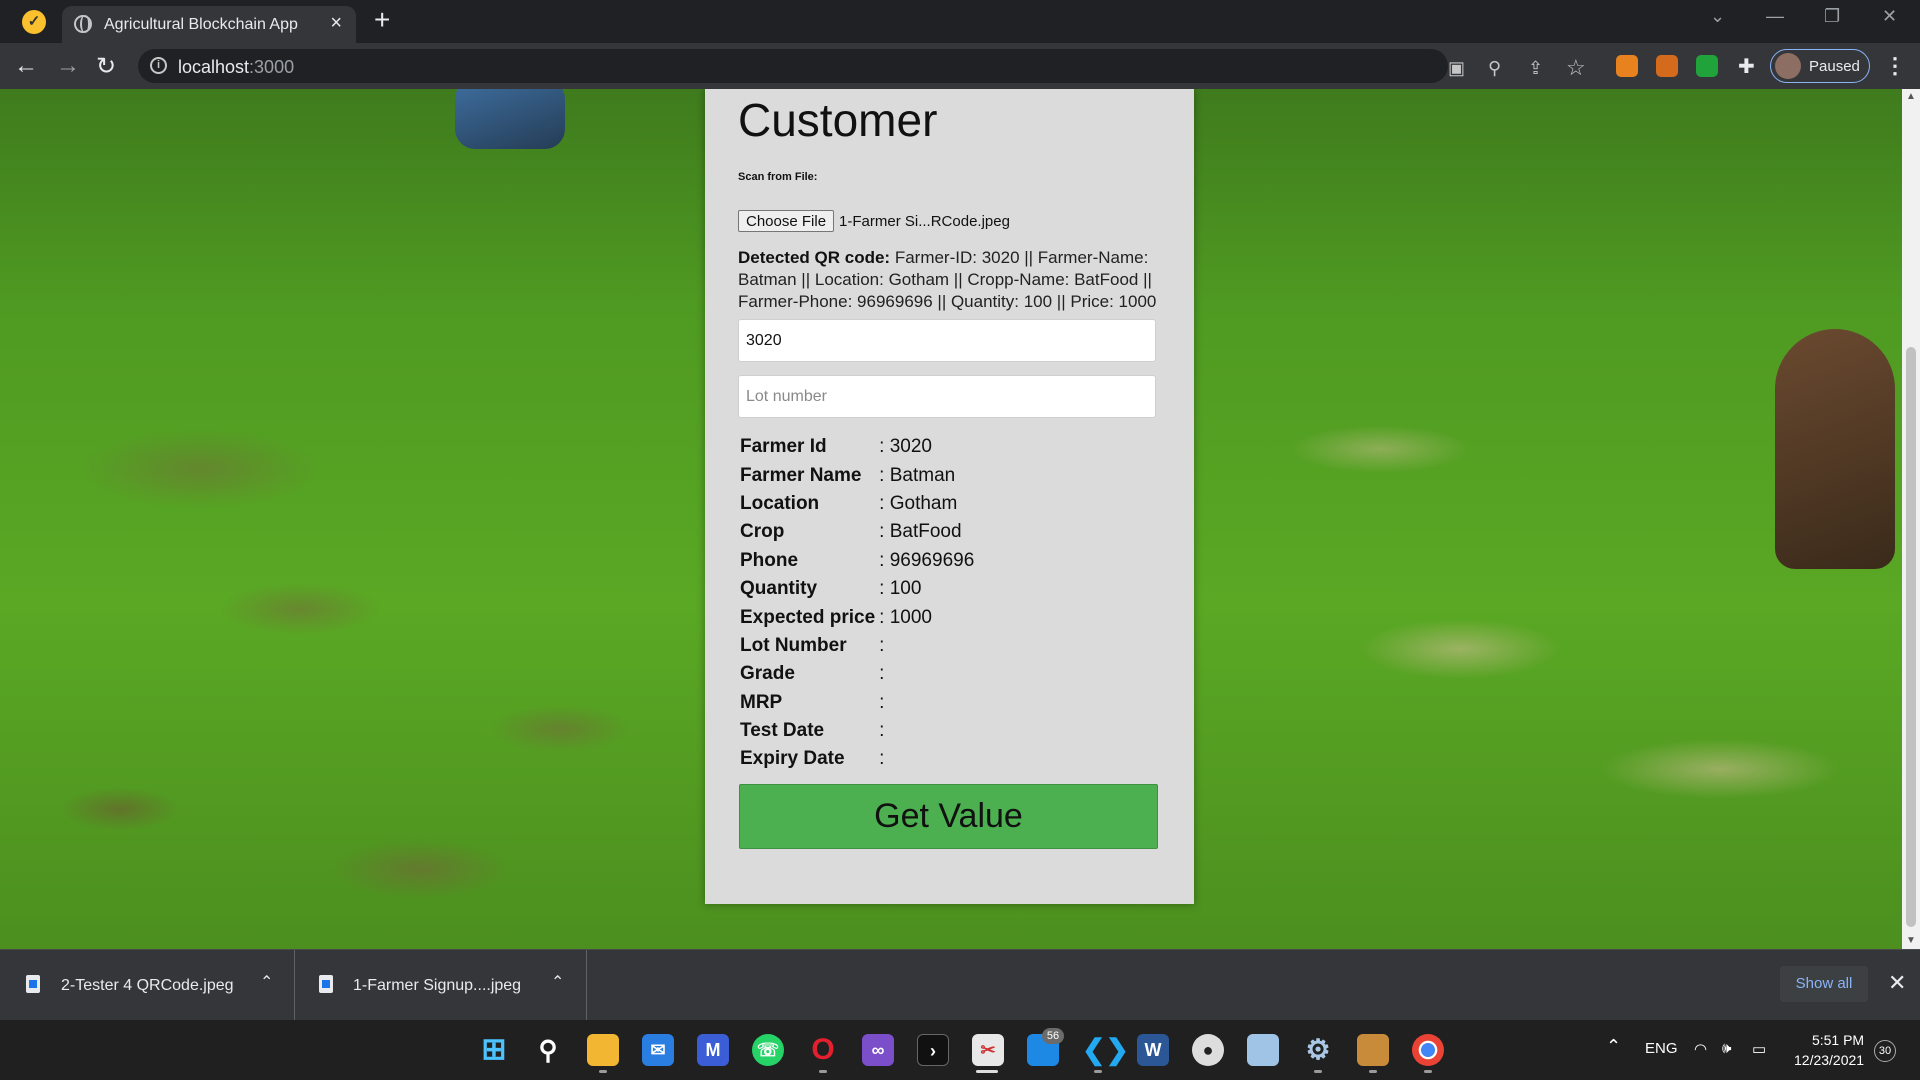 The image size is (1920, 1080). I want to click on detail-row-grade: Grade:, so click(857, 674).